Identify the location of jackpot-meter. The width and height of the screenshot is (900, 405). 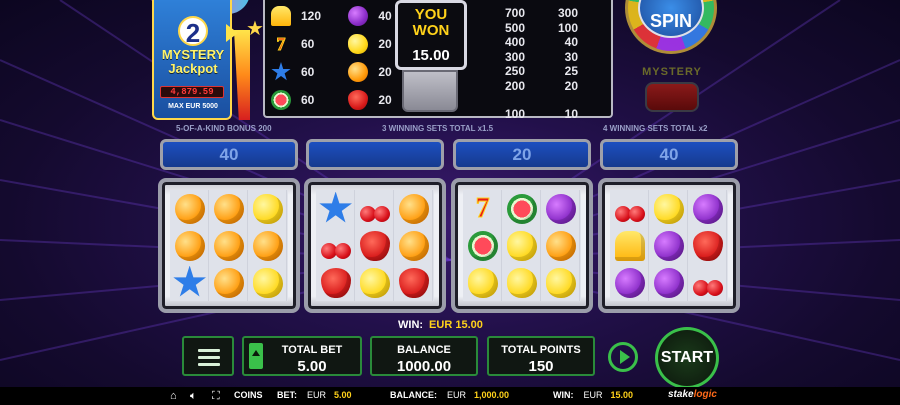
(242, 75).